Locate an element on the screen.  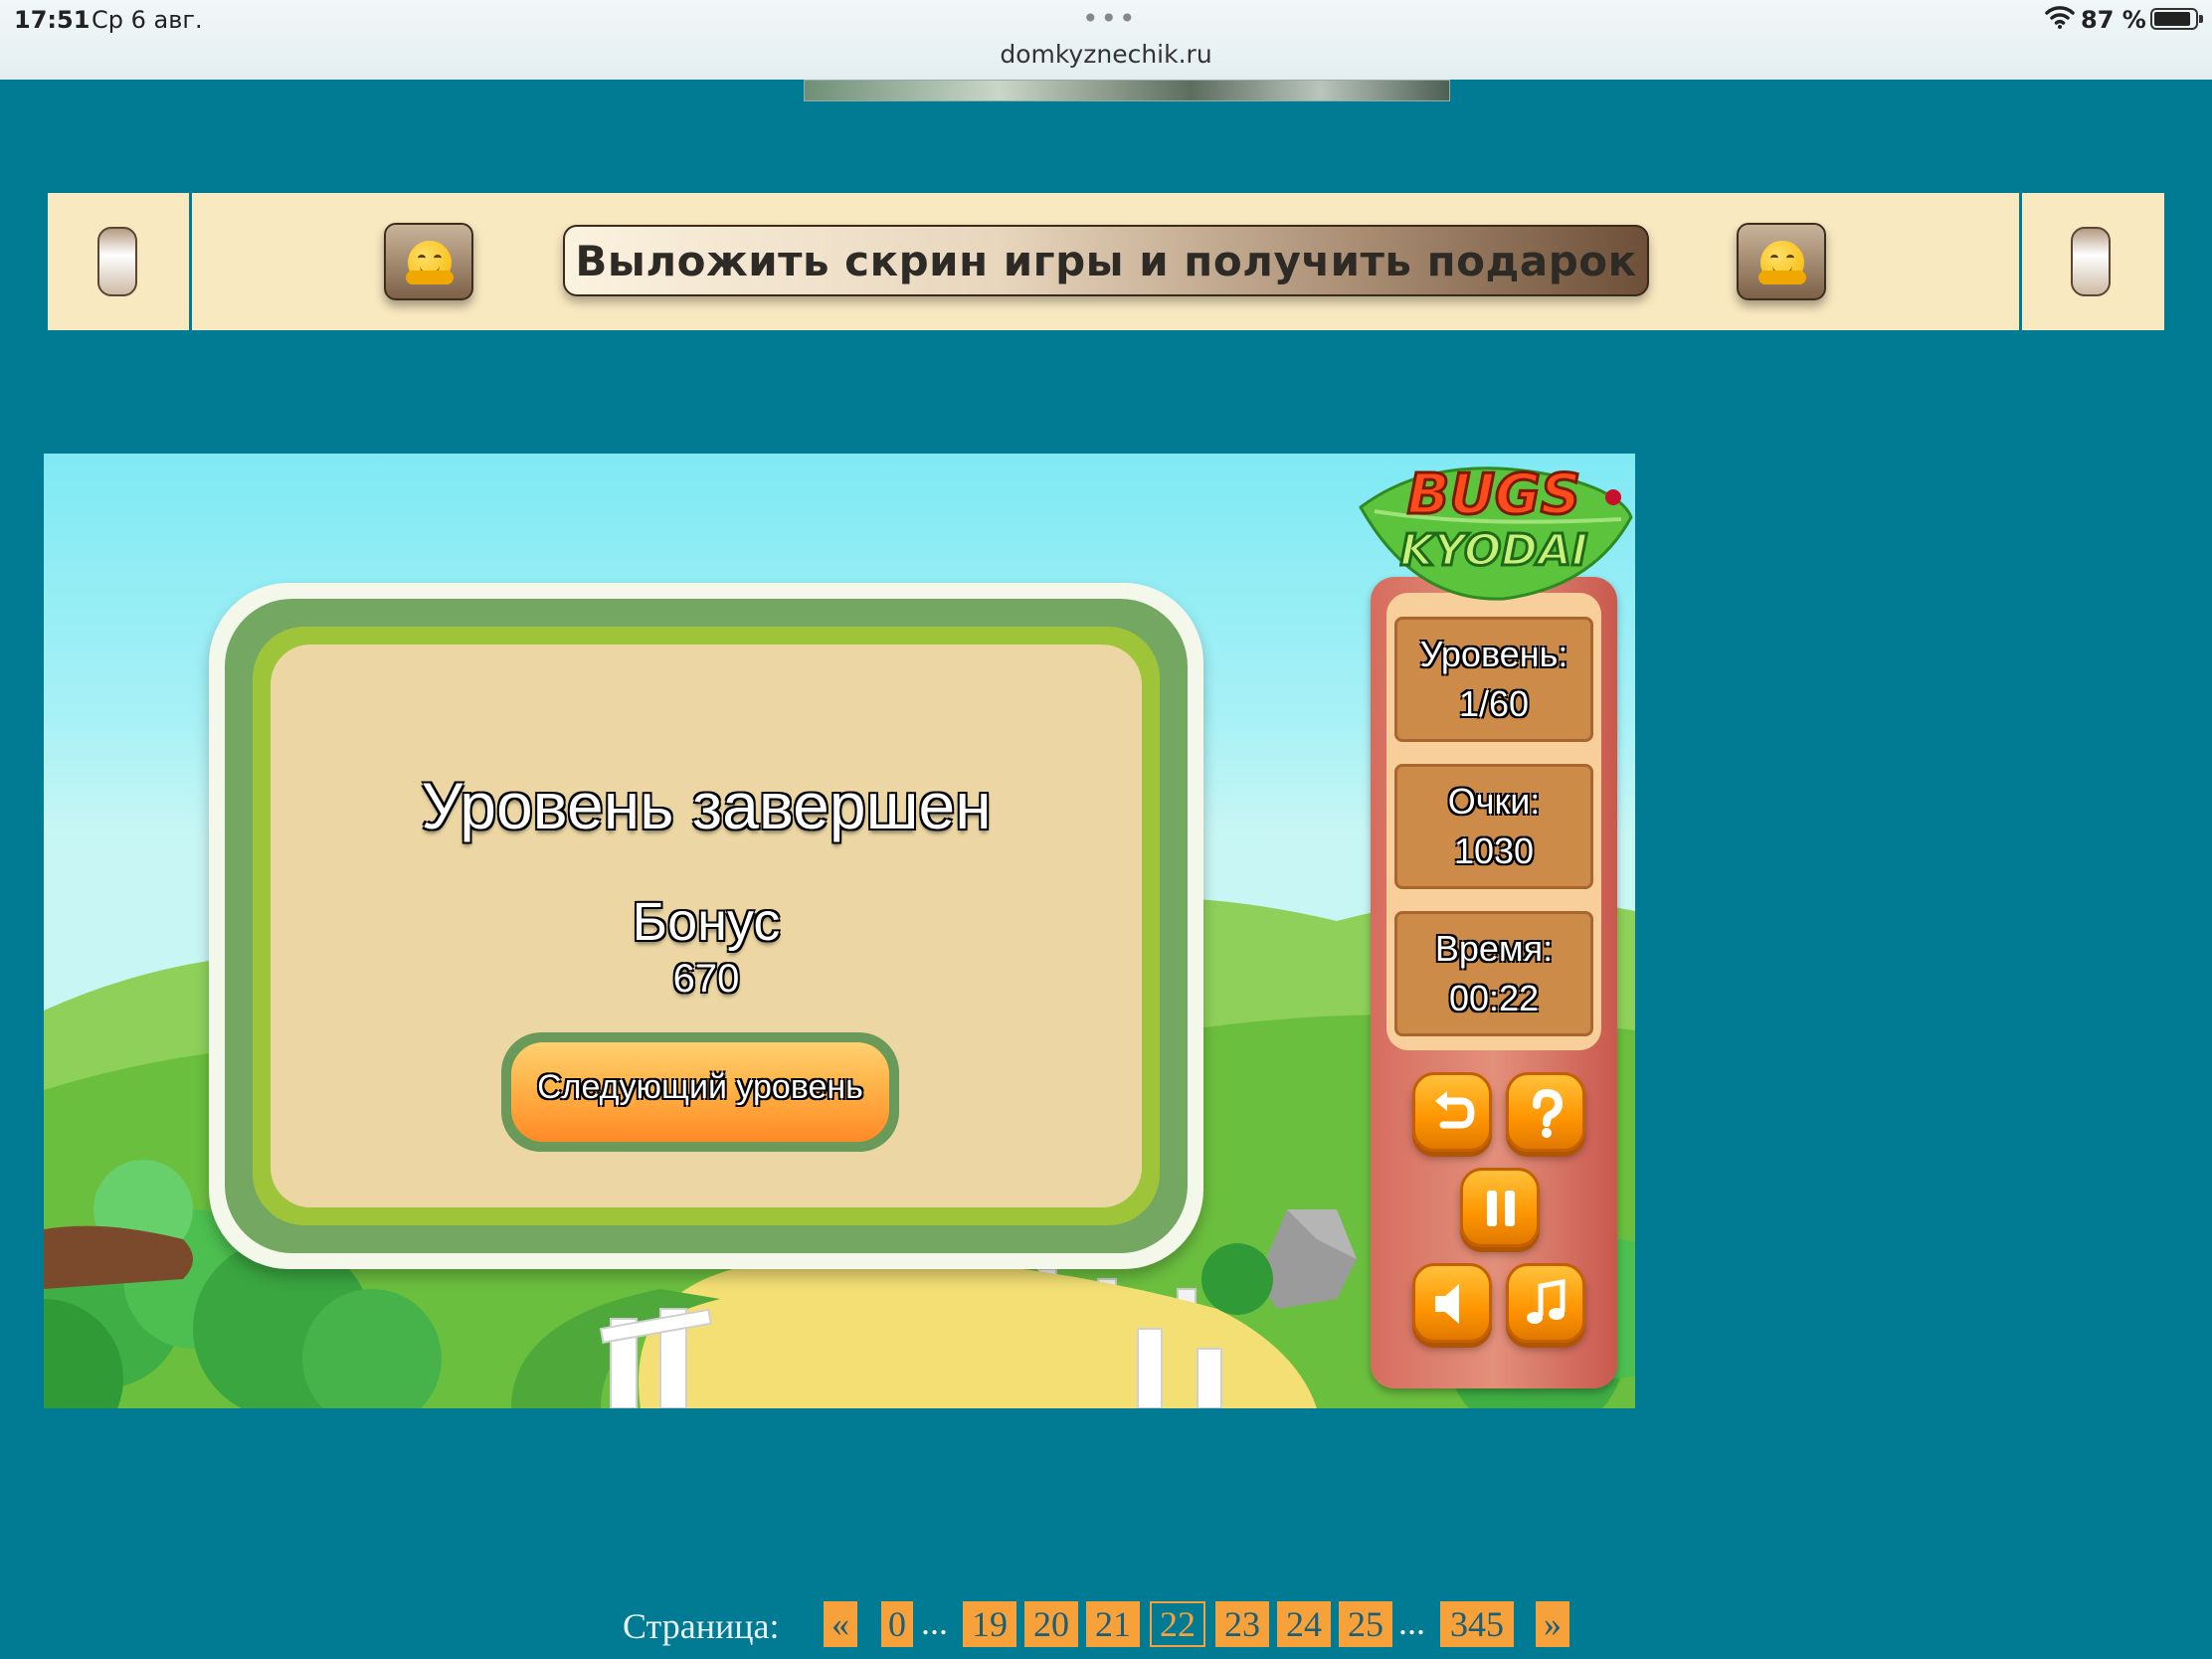
battery-icon is located at coordinates (2176, 19).